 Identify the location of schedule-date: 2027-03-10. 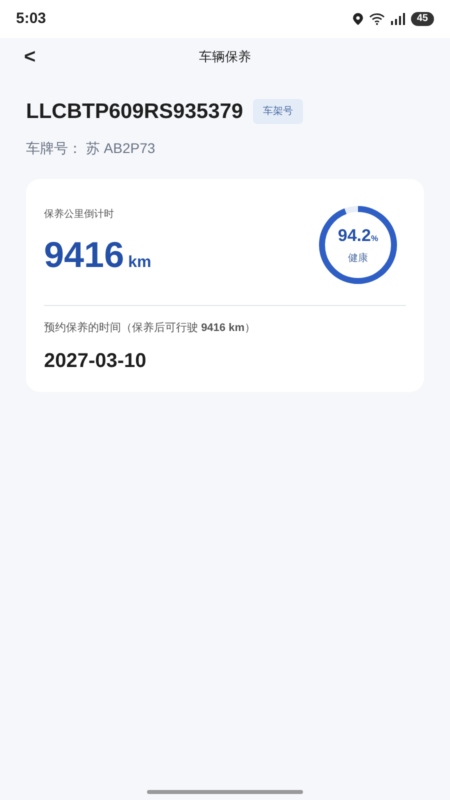
(96, 361).